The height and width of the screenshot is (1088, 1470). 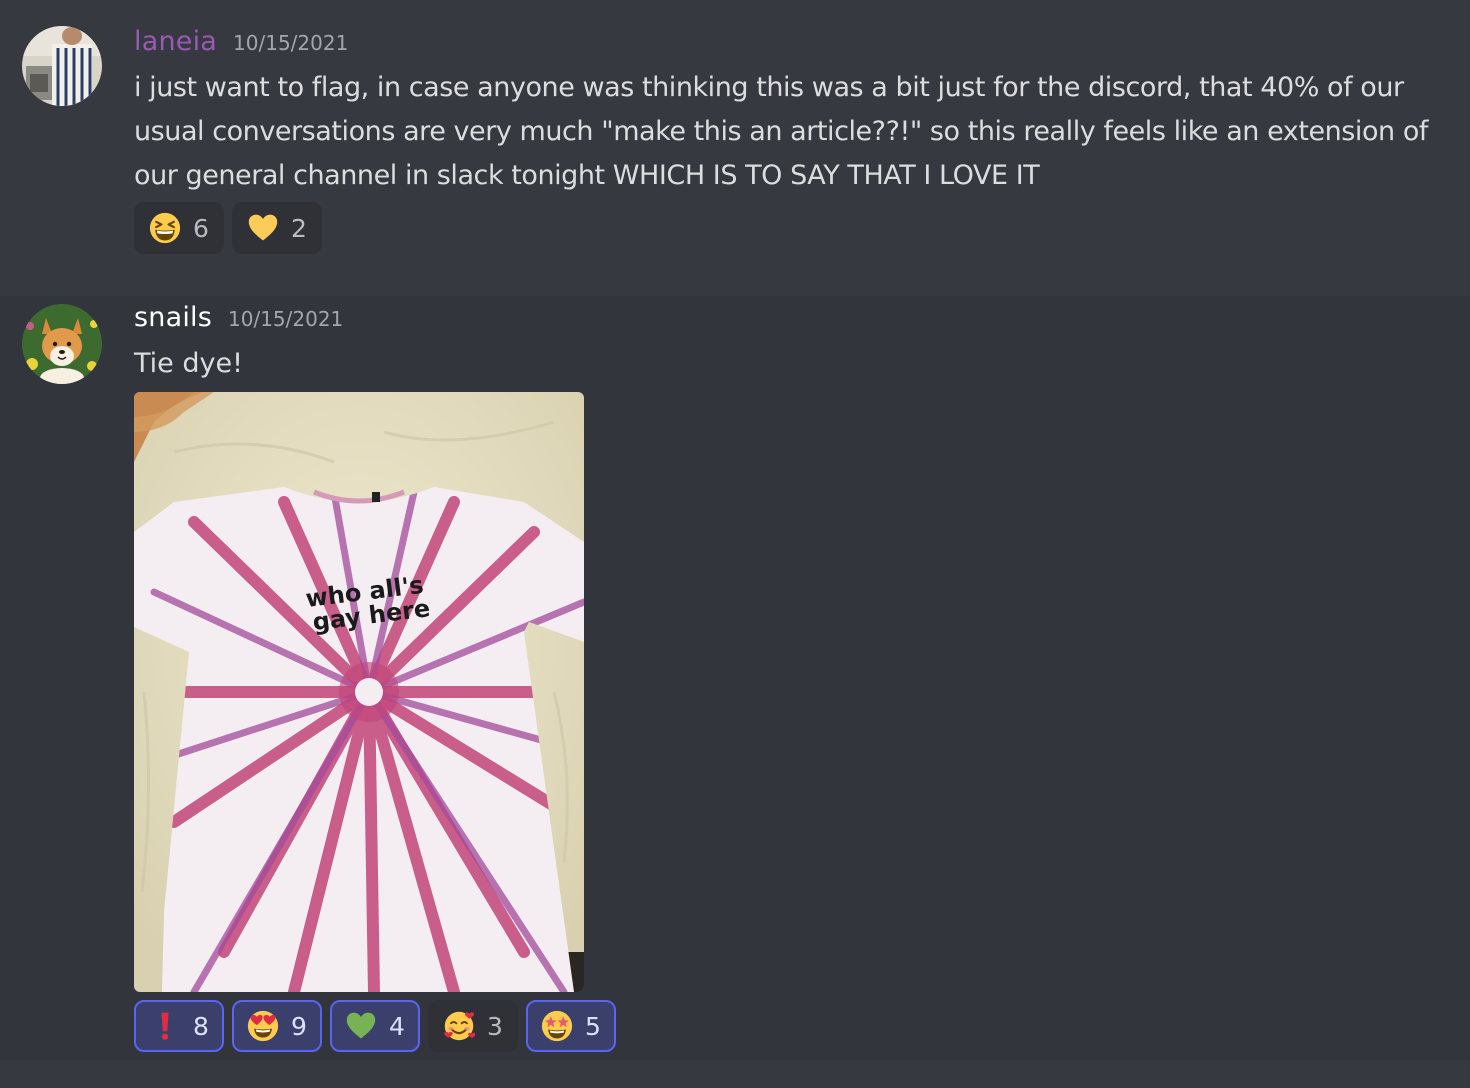 I want to click on avatar-snails-image, so click(x=62, y=344).